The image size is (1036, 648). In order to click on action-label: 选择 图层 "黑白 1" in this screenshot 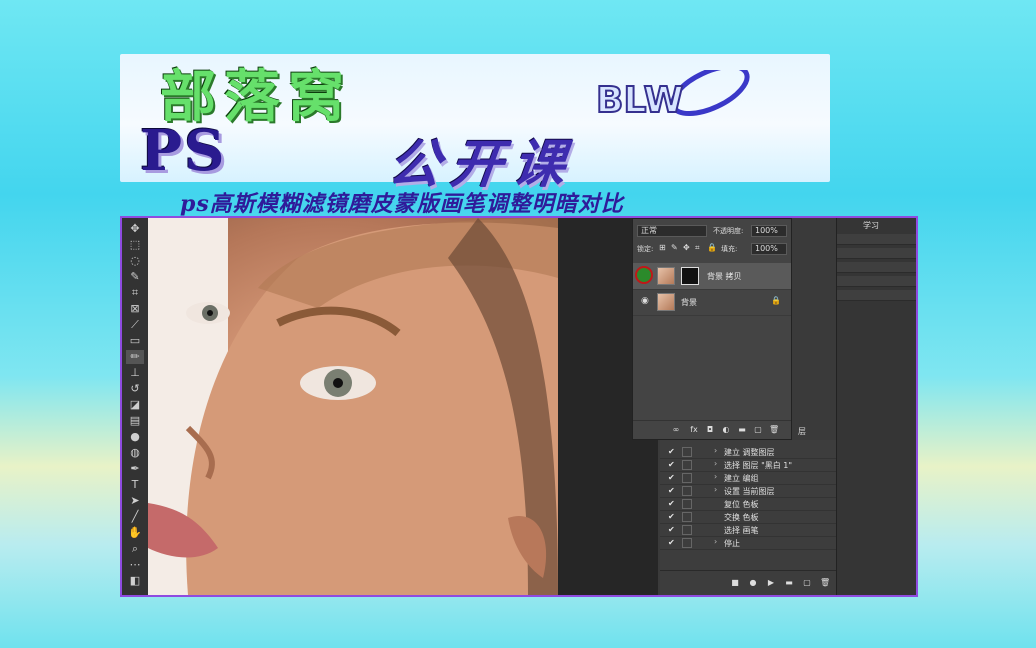, I will do `click(758, 465)`.